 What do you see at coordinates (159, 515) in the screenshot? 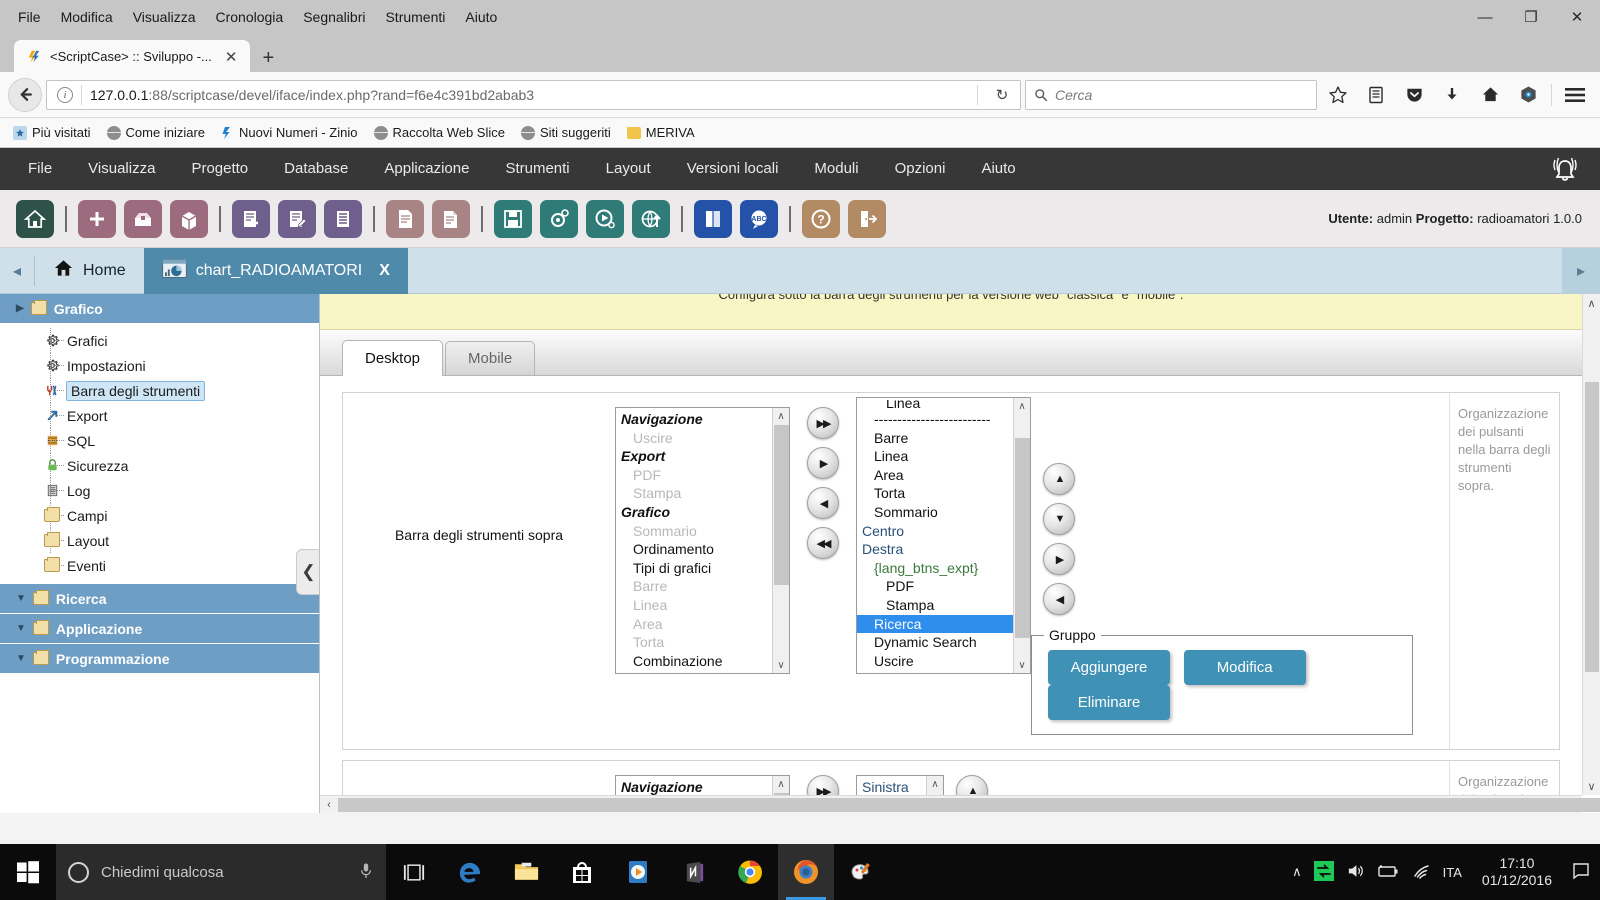
I see `sidebar-item-campi: Campi` at bounding box center [159, 515].